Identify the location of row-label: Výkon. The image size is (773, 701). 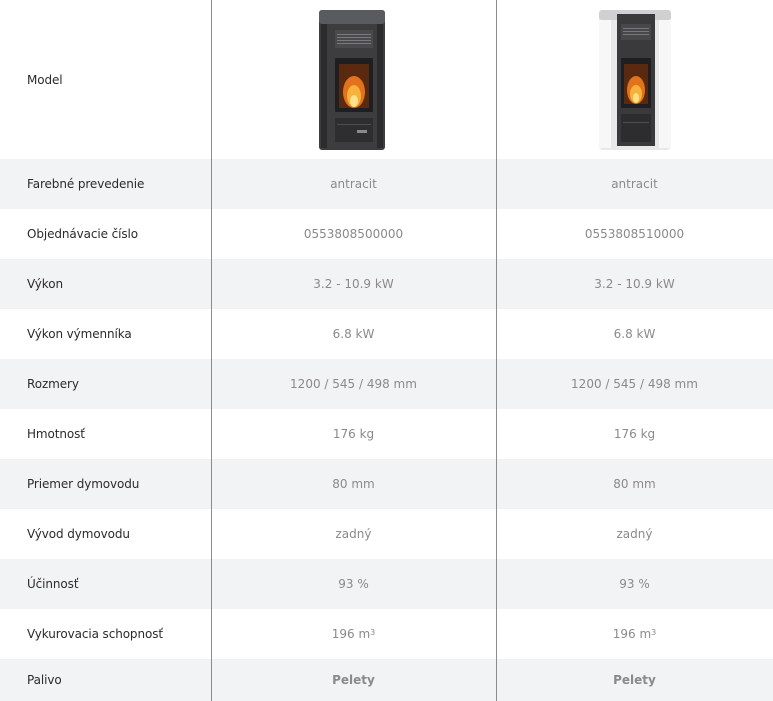
(45, 284).